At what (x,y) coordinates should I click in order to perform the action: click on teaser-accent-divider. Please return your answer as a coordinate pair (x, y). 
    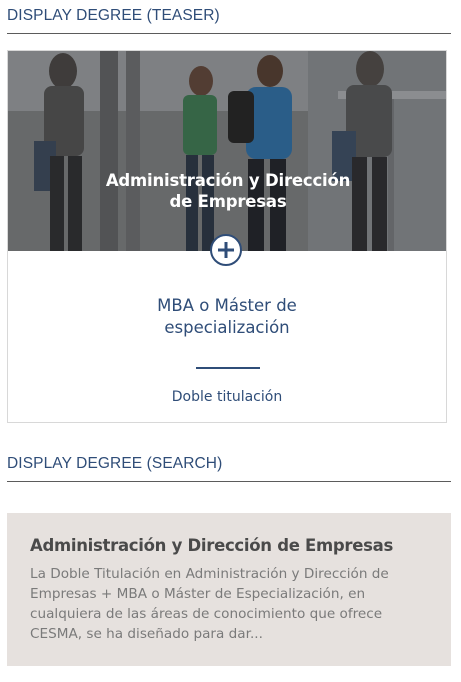
    Looking at the image, I should click on (228, 368).